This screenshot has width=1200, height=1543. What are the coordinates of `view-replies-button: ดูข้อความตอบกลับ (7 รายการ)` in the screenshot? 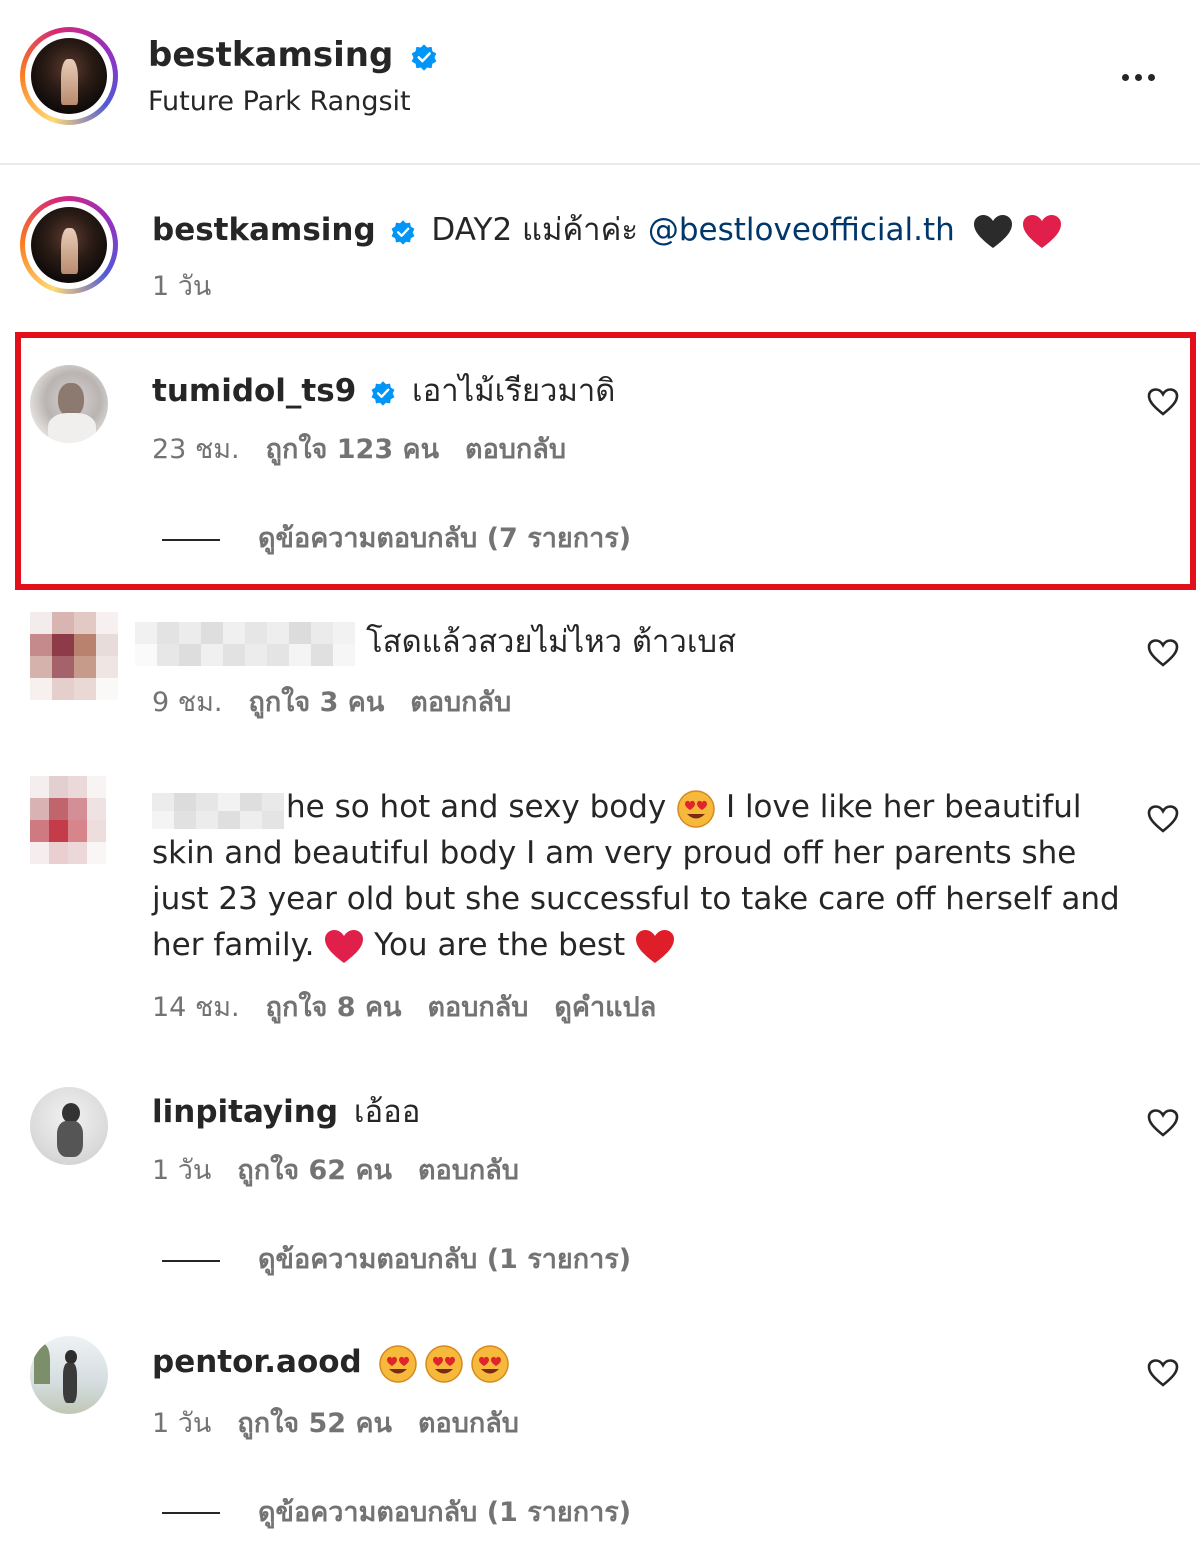 It's located at (444, 539).